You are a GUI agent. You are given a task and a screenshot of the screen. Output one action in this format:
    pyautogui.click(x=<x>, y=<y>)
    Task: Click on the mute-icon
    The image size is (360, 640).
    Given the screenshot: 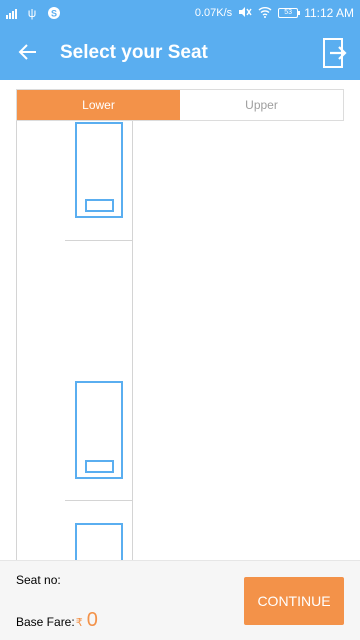 What is the action you would take?
    pyautogui.click(x=245, y=13)
    